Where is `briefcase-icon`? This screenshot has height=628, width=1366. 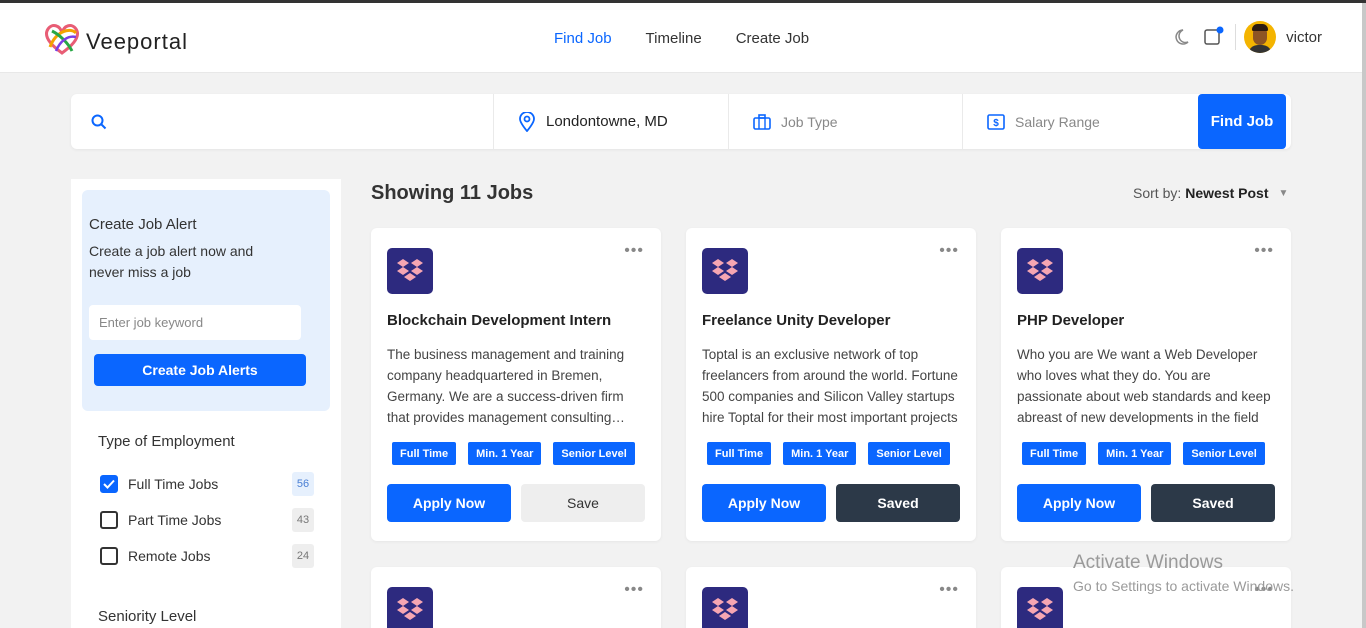
briefcase-icon is located at coordinates (762, 121).